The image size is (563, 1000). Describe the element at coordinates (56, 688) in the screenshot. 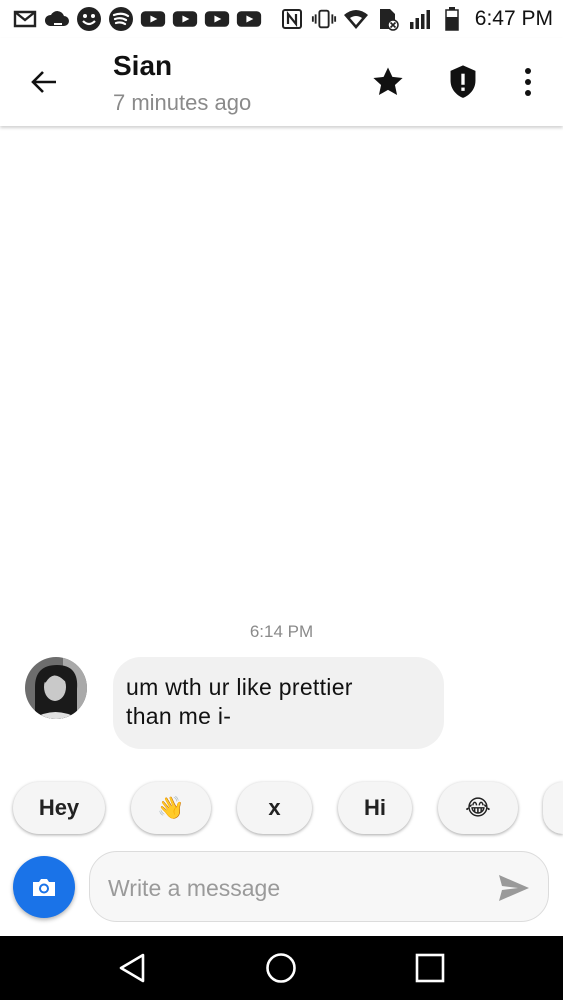

I see `avatar` at that location.